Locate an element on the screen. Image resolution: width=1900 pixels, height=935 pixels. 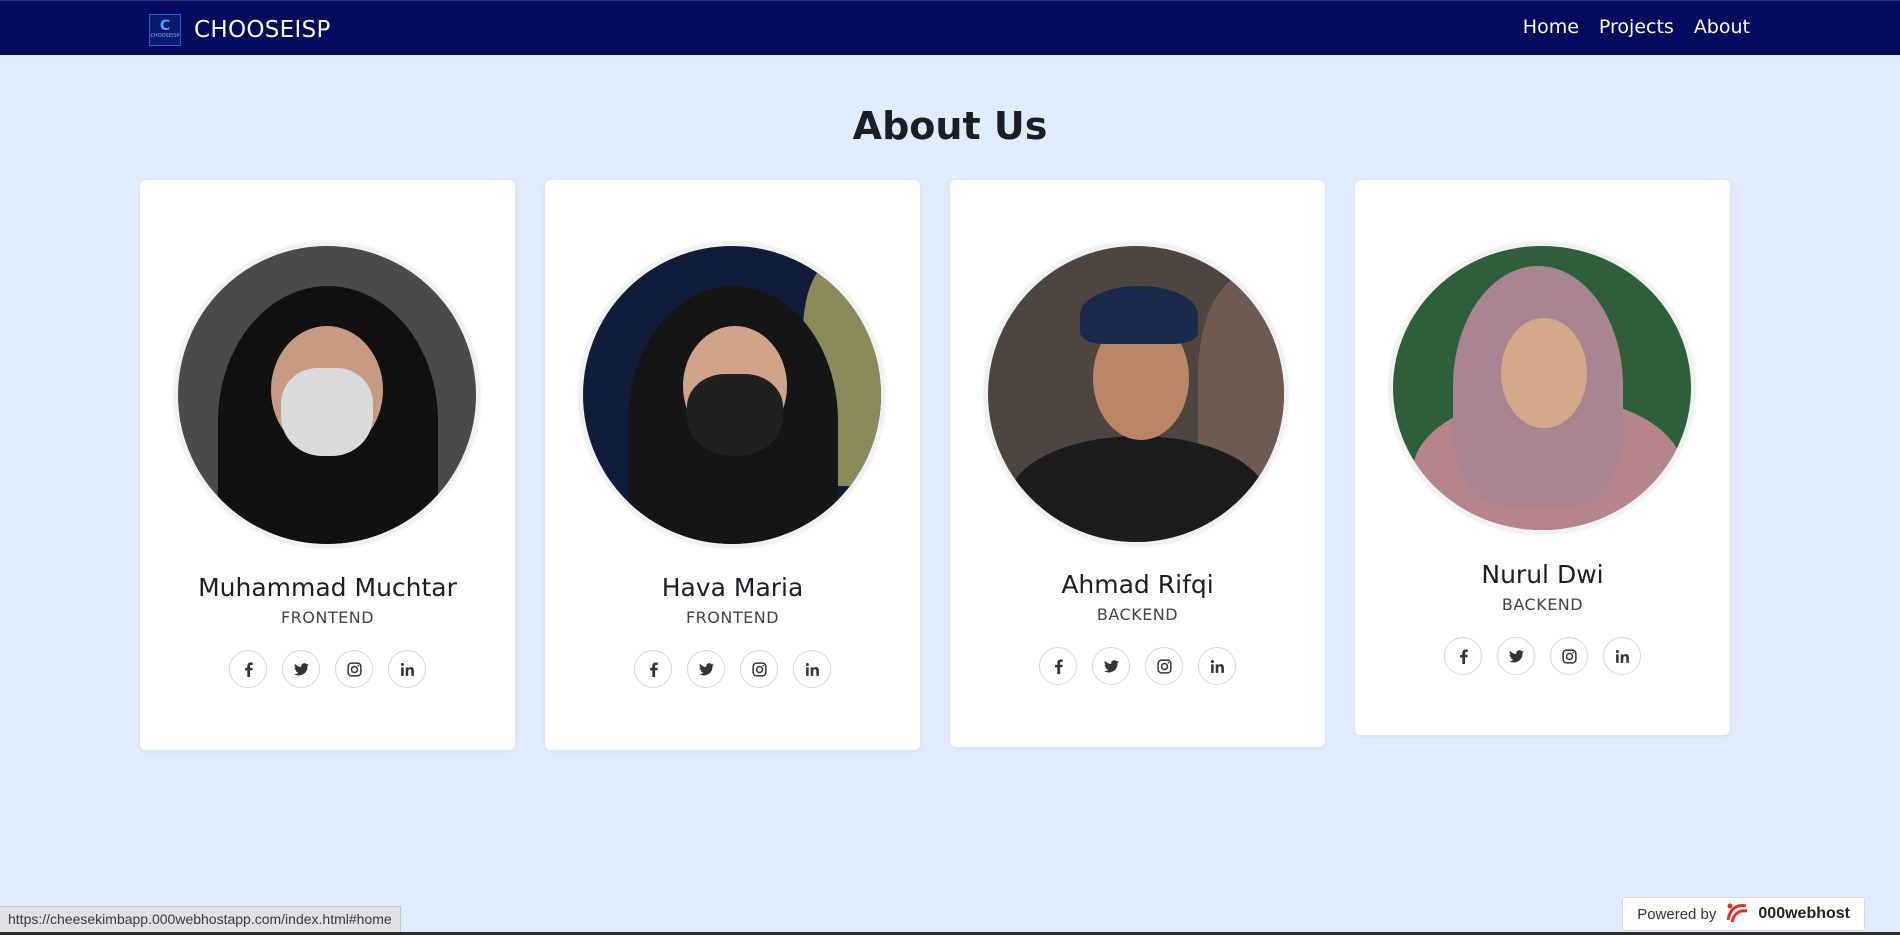
logo-letter: C is located at coordinates (165, 26).